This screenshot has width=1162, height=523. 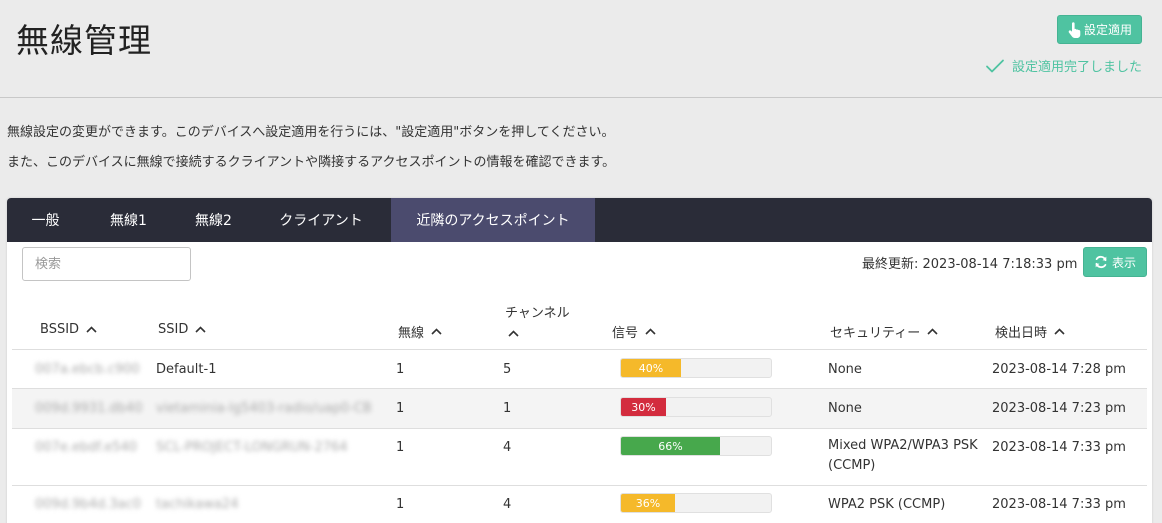 What do you see at coordinates (1074, 29) in the screenshot?
I see `hand-pointer-icon` at bounding box center [1074, 29].